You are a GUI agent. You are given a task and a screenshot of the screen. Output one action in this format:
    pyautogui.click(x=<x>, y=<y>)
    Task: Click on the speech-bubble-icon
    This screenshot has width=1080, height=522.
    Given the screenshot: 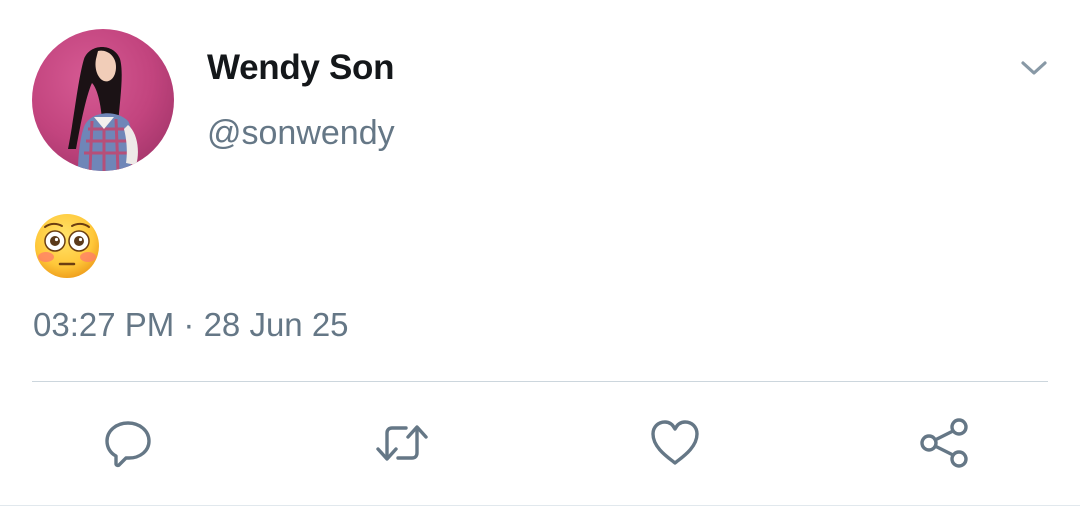 What is the action you would take?
    pyautogui.click(x=128, y=444)
    